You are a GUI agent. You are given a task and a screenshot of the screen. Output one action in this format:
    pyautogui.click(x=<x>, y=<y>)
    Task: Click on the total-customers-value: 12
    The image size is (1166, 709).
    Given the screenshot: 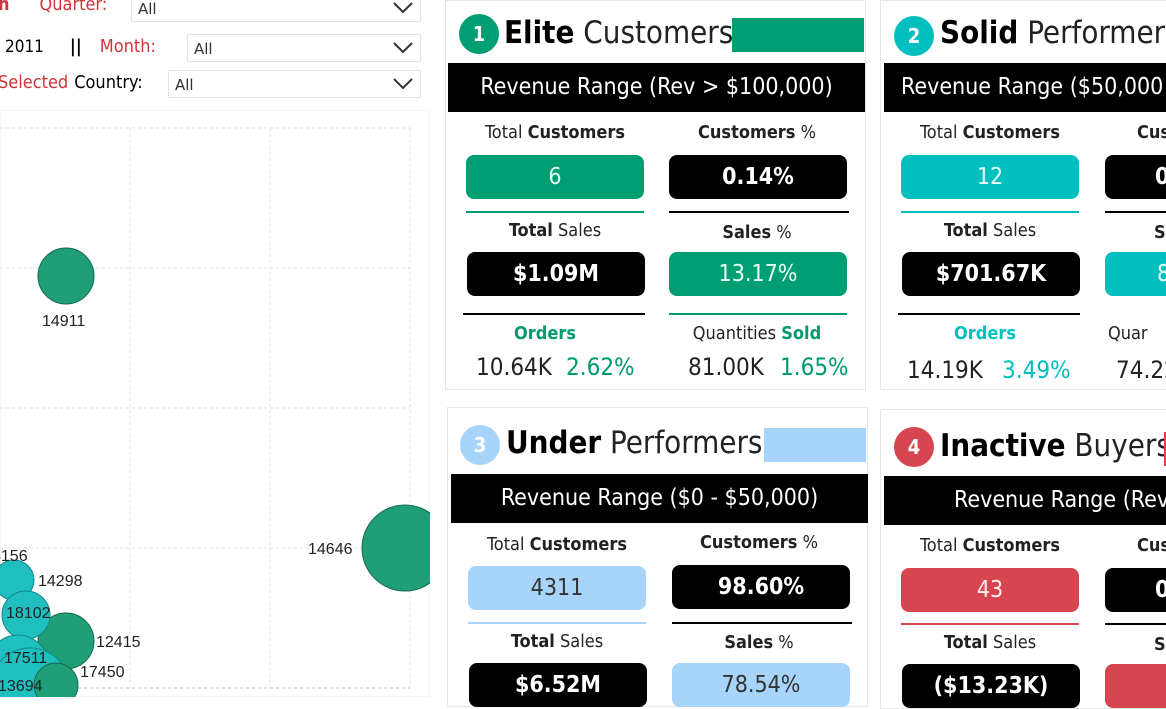 What is the action you would take?
    pyautogui.click(x=990, y=177)
    